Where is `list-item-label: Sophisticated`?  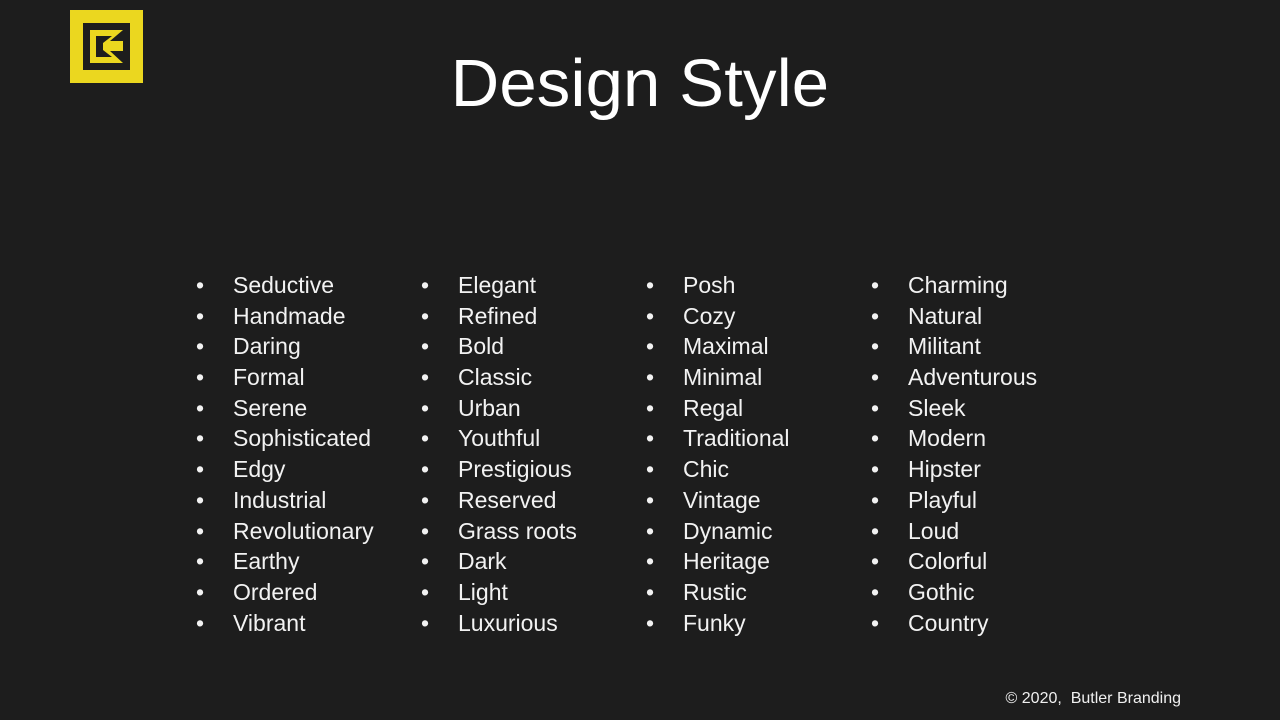
list-item-label: Sophisticated is located at coordinates (302, 438).